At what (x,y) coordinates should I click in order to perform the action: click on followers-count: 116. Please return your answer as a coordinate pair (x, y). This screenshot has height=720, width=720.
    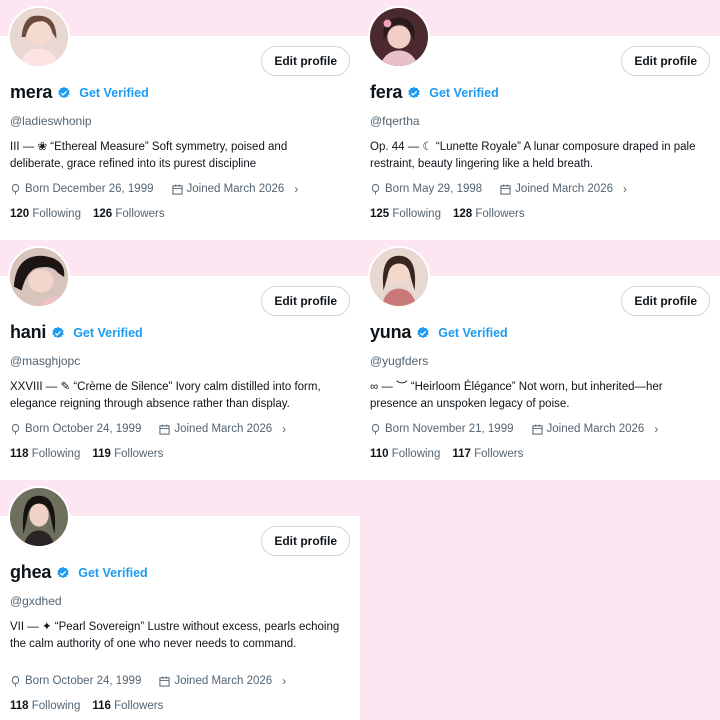
    Looking at the image, I should click on (101, 706).